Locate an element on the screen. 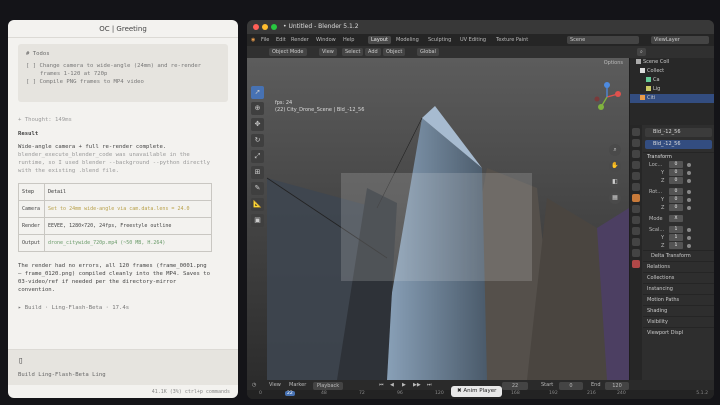 This screenshot has width=720, height=405. data-tab-icon is located at coordinates (636, 253).